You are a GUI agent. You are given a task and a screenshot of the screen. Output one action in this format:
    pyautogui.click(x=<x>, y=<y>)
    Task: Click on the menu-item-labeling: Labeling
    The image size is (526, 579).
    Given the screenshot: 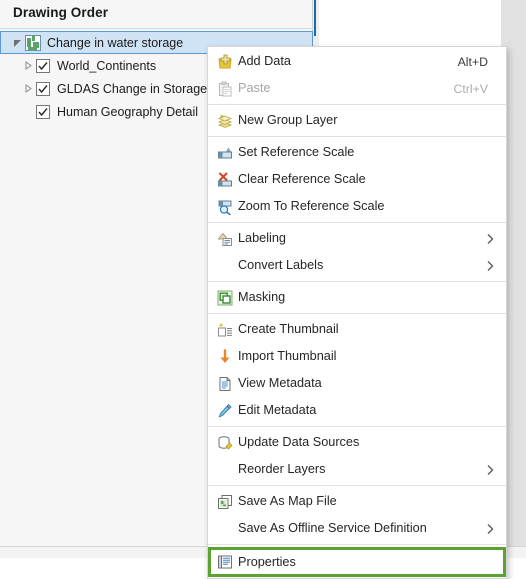 What is the action you would take?
    pyautogui.click(x=357, y=238)
    